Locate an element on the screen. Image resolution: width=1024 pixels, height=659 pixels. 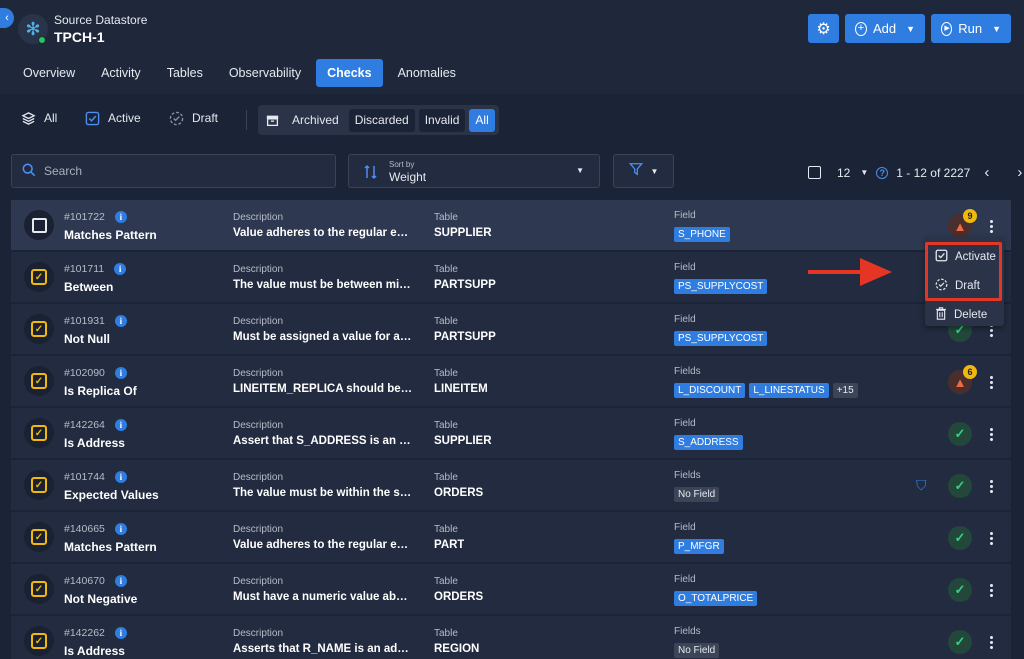
field-tag: L_DISCOUNT is located at coordinates (710, 390).